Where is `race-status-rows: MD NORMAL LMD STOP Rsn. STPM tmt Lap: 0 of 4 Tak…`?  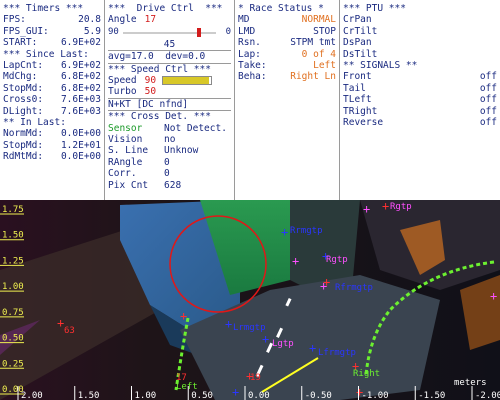 race-status-rows: MD NORMAL LMD STOP Rsn. STPM tmt Lap: 0 of 4 Tak… is located at coordinates (287, 48).